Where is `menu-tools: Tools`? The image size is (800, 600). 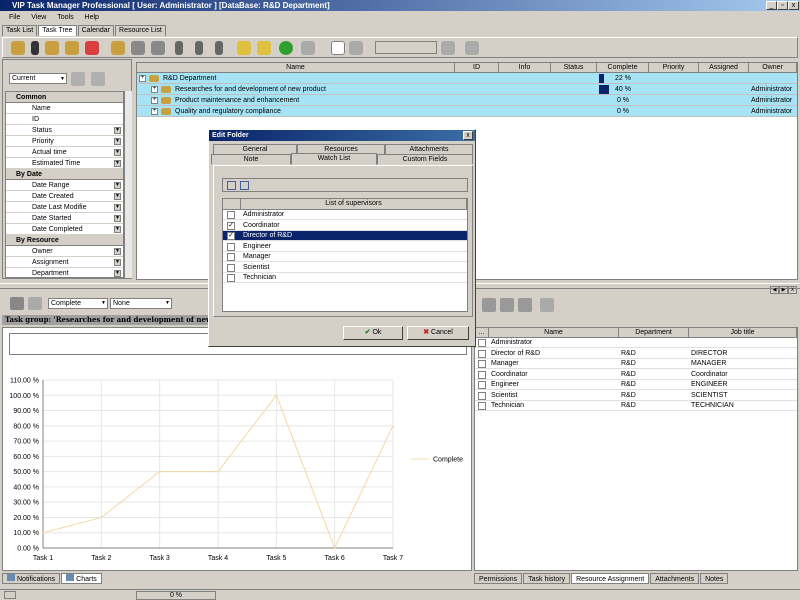
menu-tools: Tools is located at coordinates (65, 17).